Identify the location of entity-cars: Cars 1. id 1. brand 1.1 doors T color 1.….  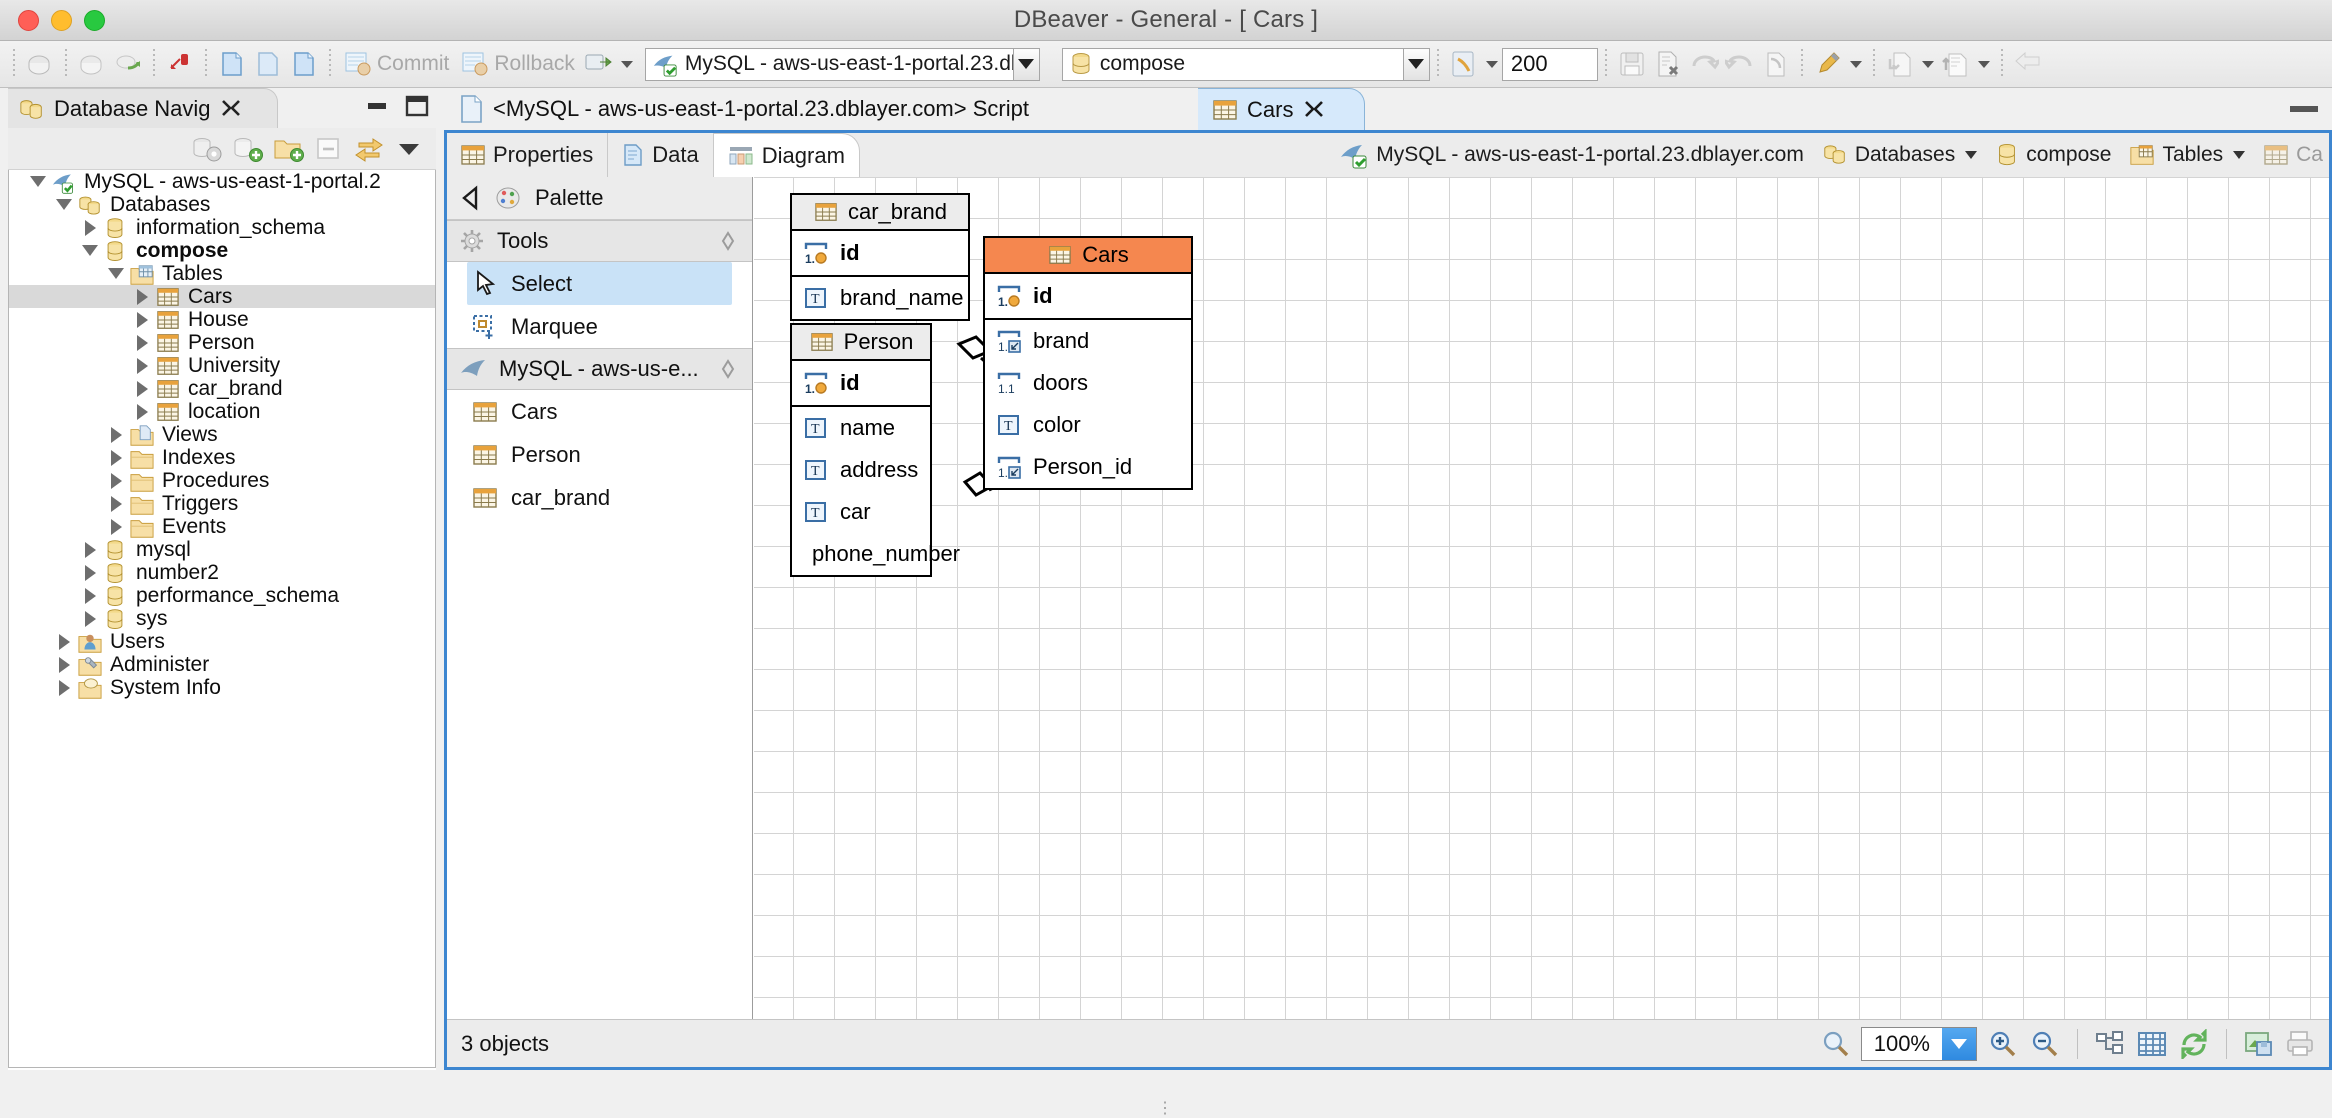
(1088, 363).